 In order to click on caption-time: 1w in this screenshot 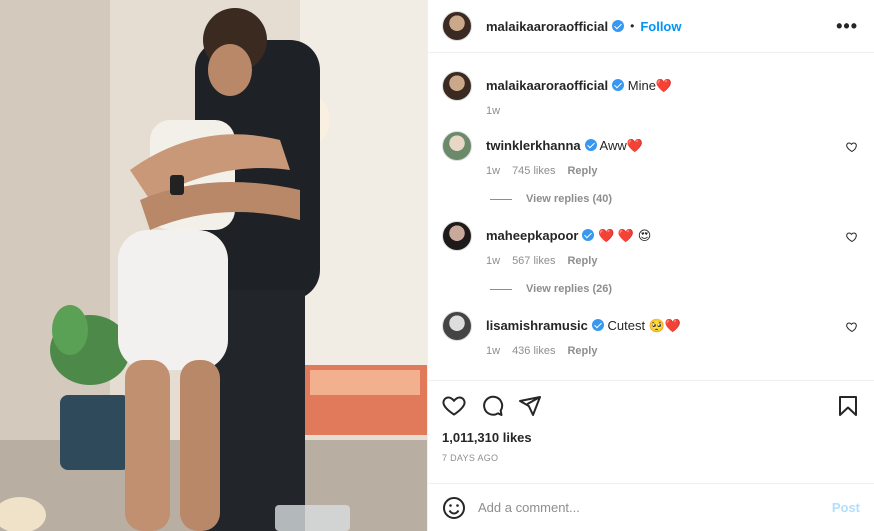, I will do `click(493, 111)`.